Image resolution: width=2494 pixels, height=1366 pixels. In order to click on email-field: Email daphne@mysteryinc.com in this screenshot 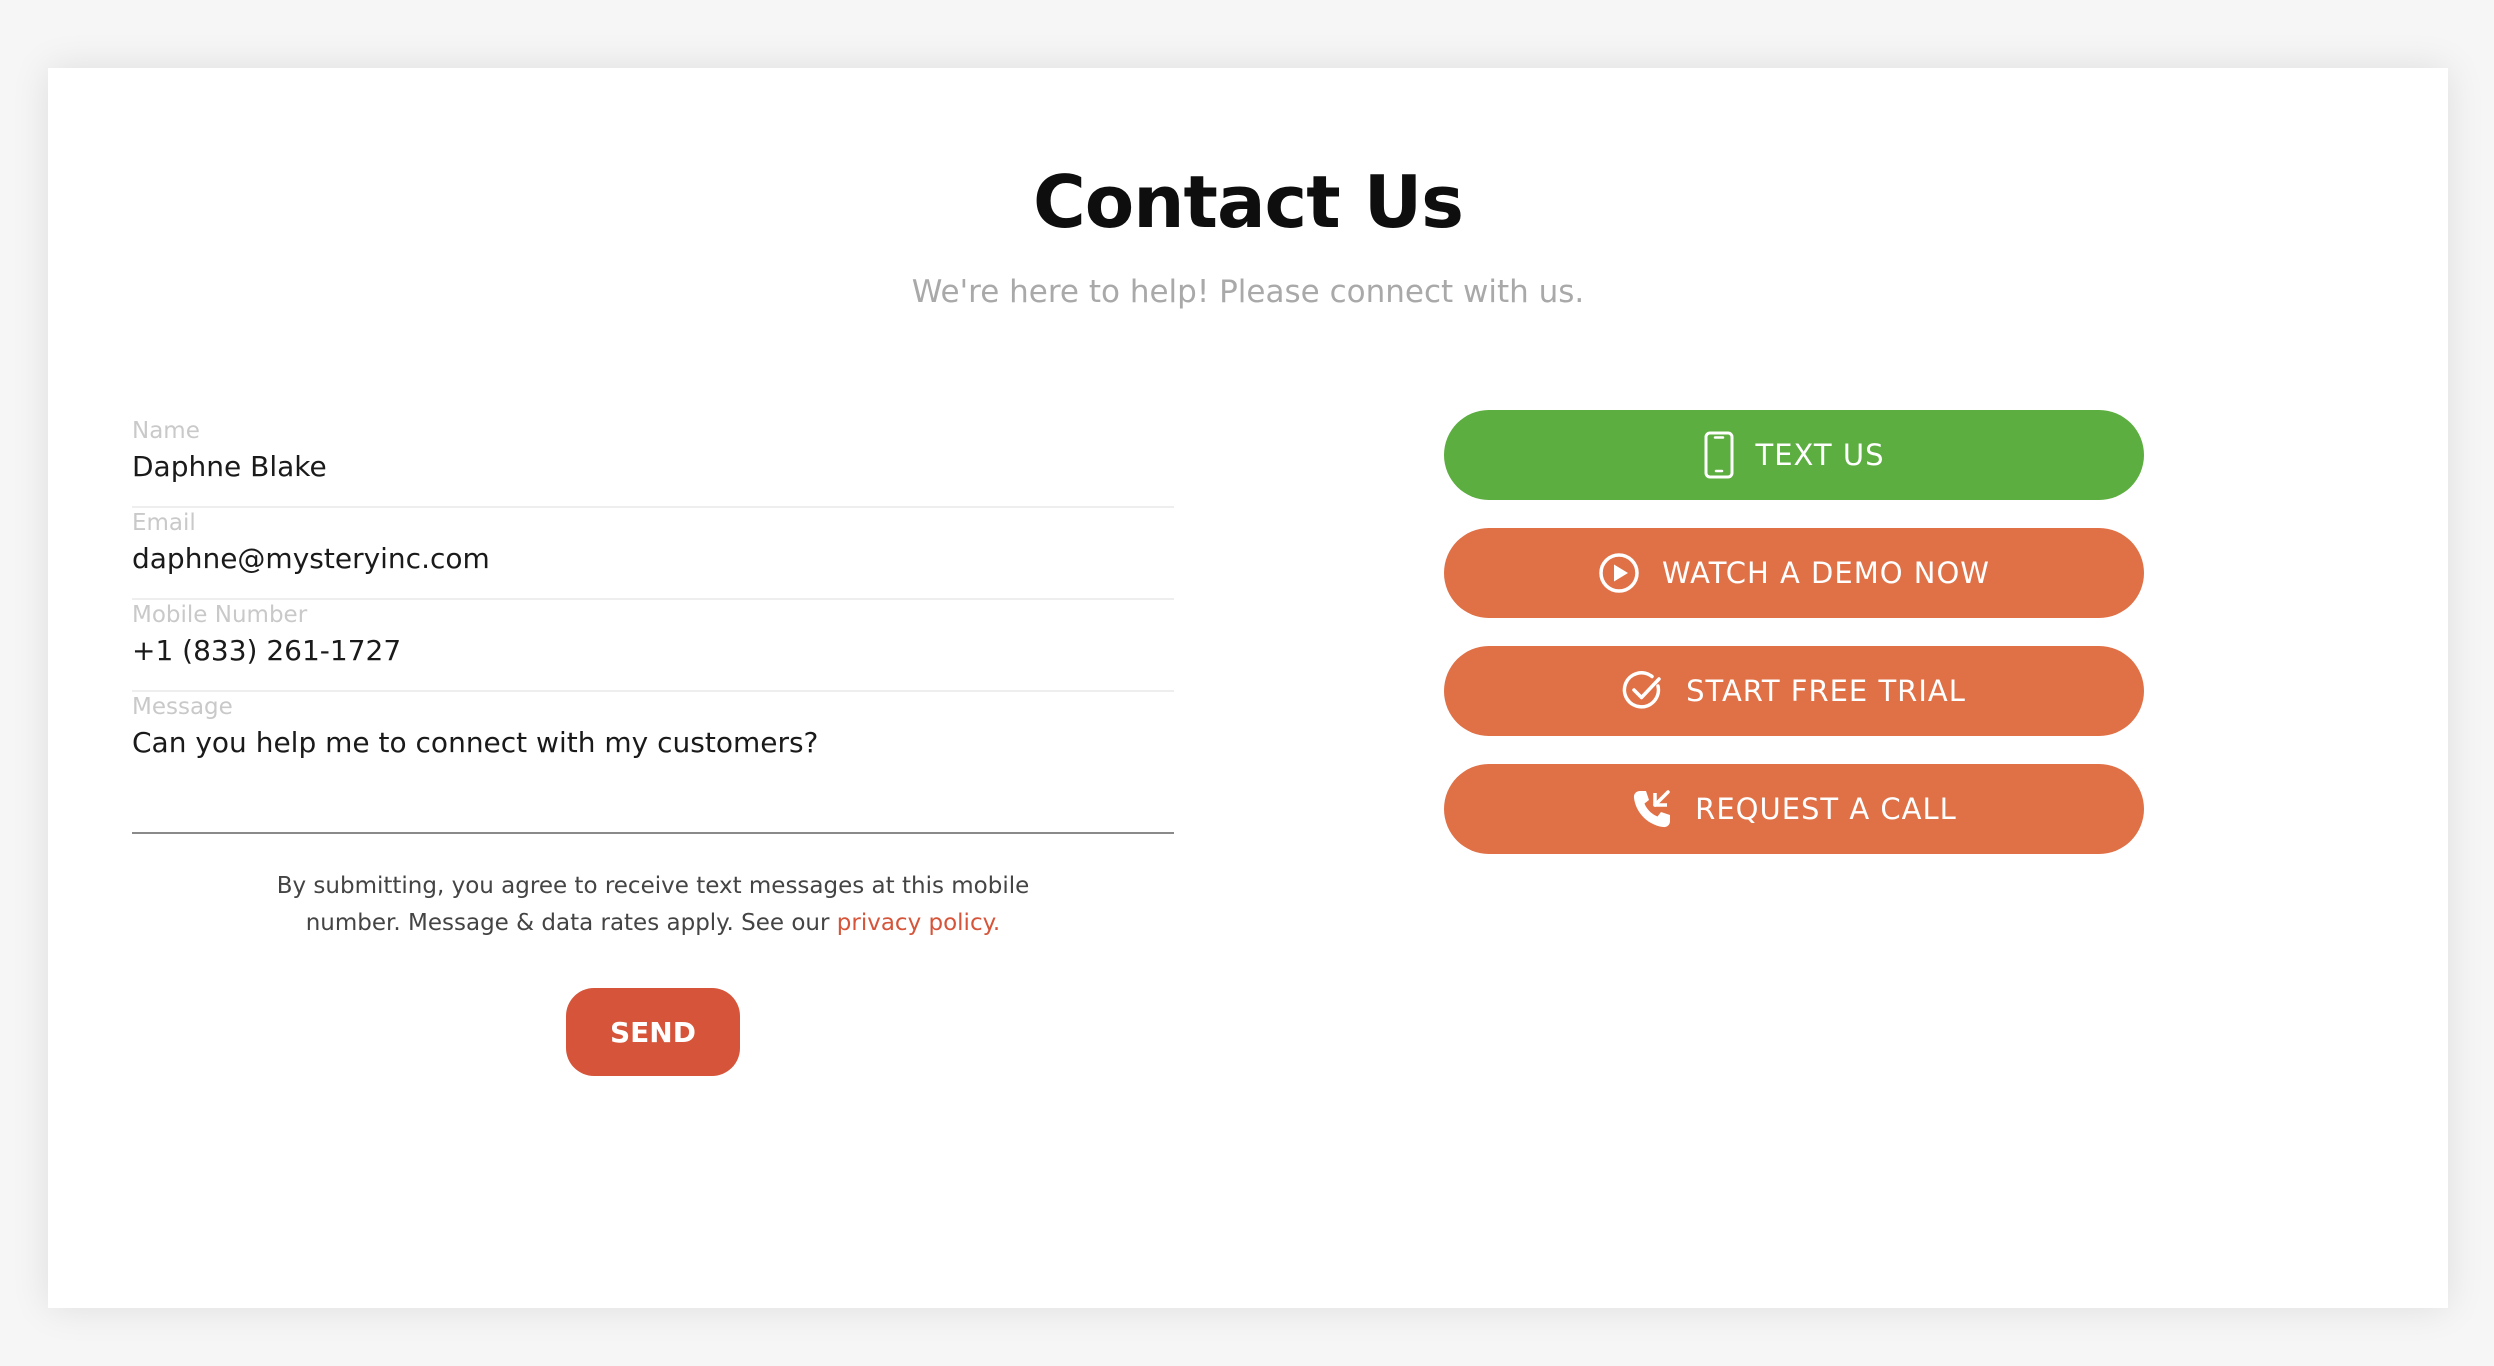, I will do `click(653, 555)`.